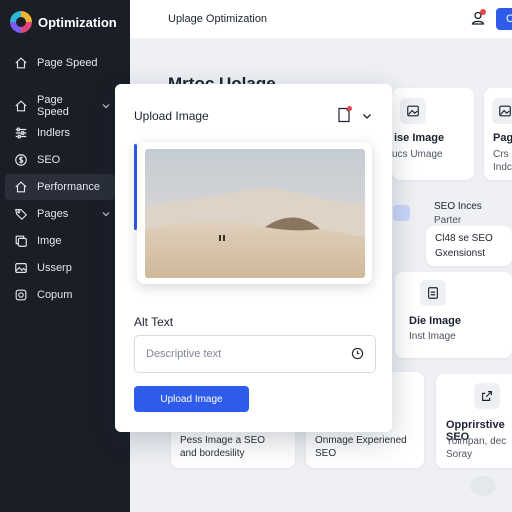 Image resolution: width=512 pixels, height=512 pixels. Describe the element at coordinates (459, 454) in the screenshot. I see `card-subtitle: Soray` at that location.